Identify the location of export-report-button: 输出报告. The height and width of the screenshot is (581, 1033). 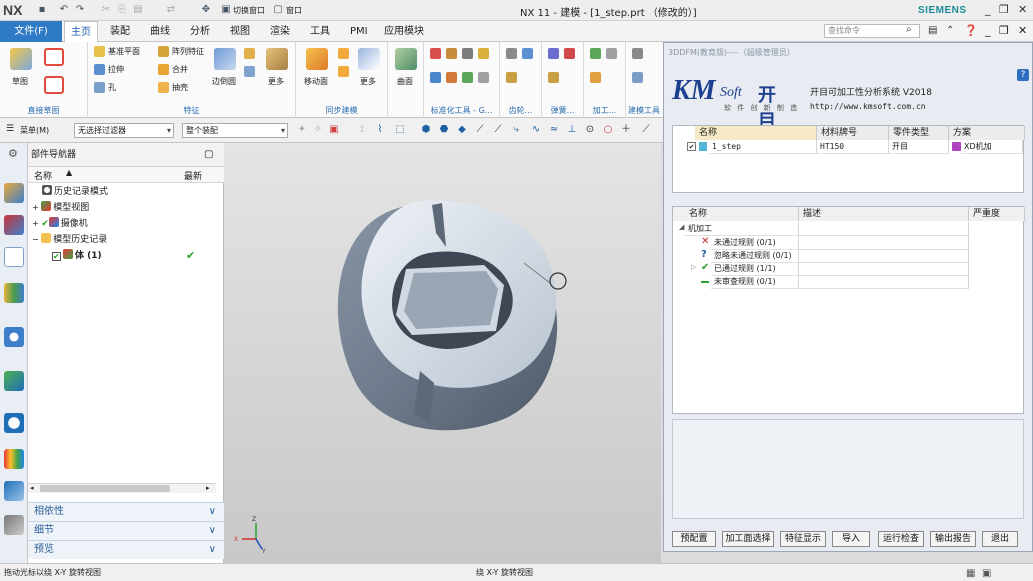
(953, 539).